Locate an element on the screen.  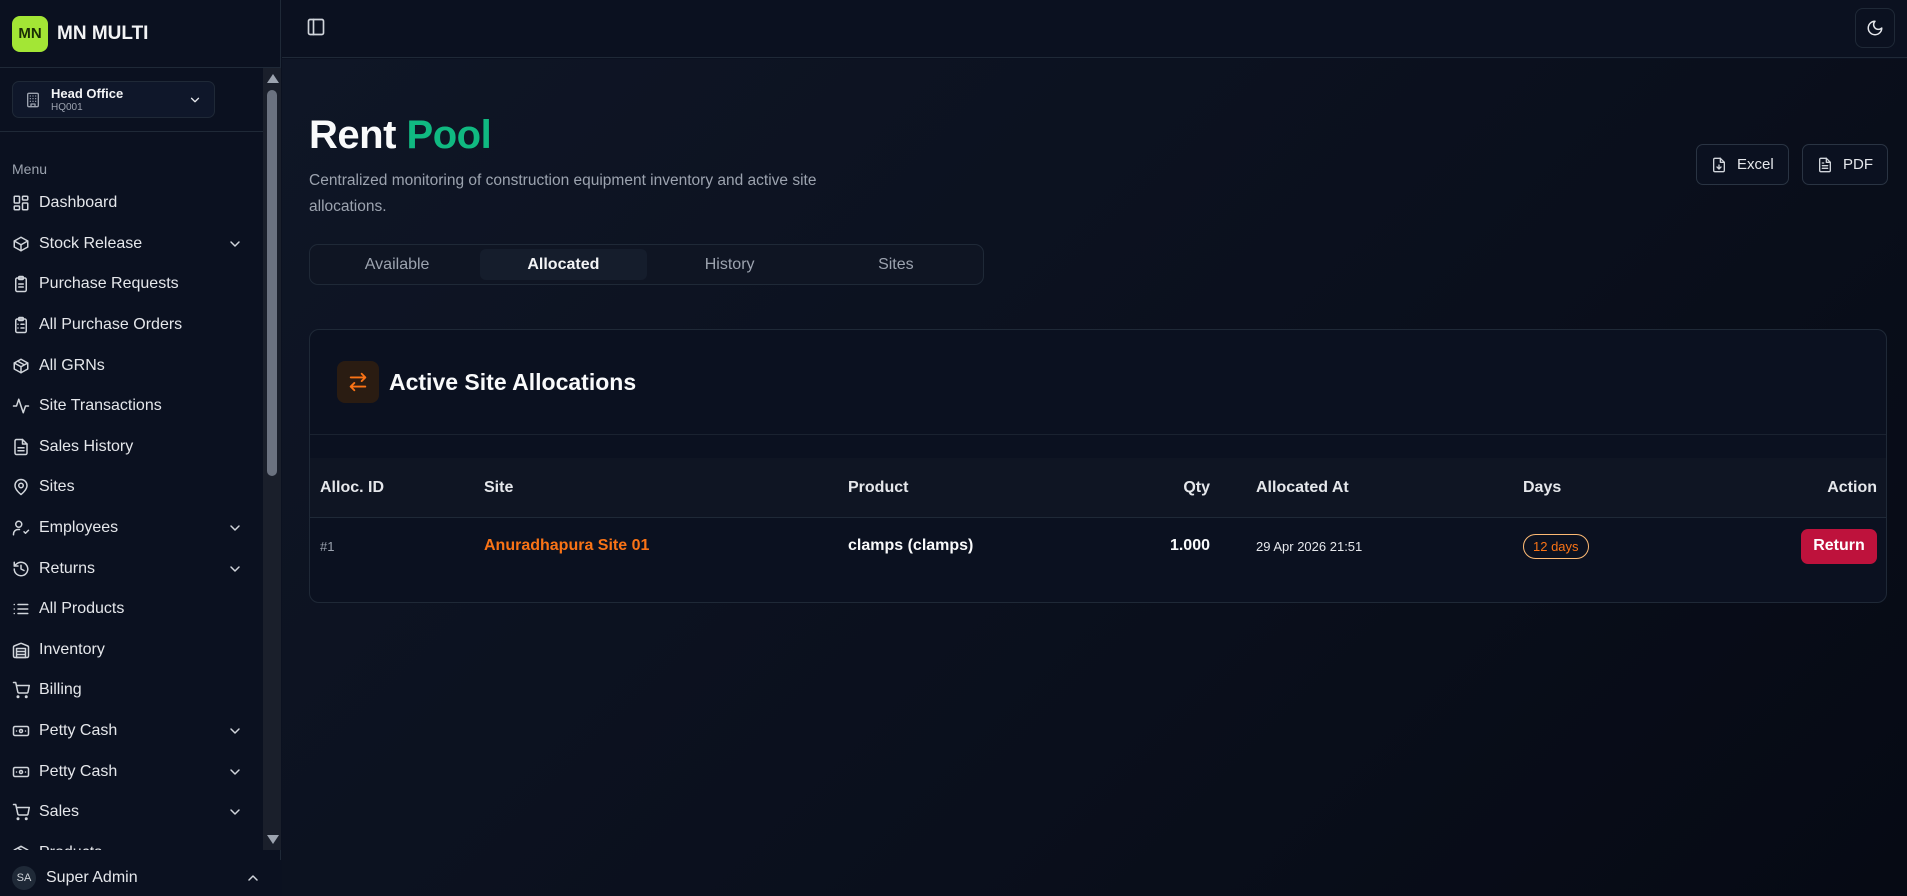
export-excel-label: Excel is located at coordinates (1755, 164).